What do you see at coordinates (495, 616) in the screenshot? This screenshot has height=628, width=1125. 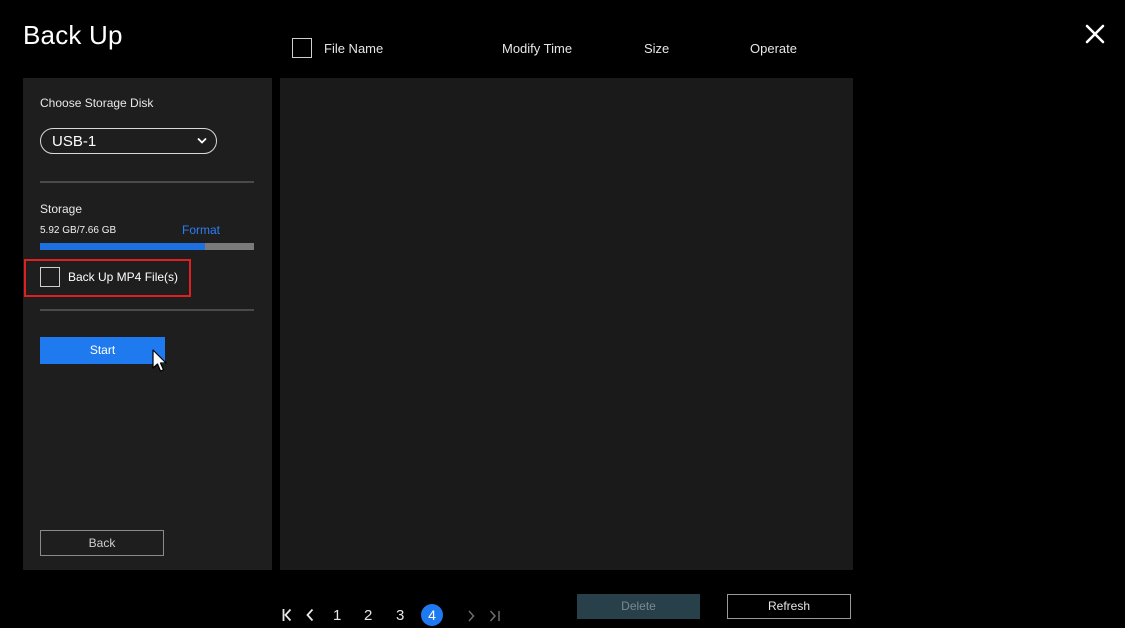 I see `last-page-icon` at bounding box center [495, 616].